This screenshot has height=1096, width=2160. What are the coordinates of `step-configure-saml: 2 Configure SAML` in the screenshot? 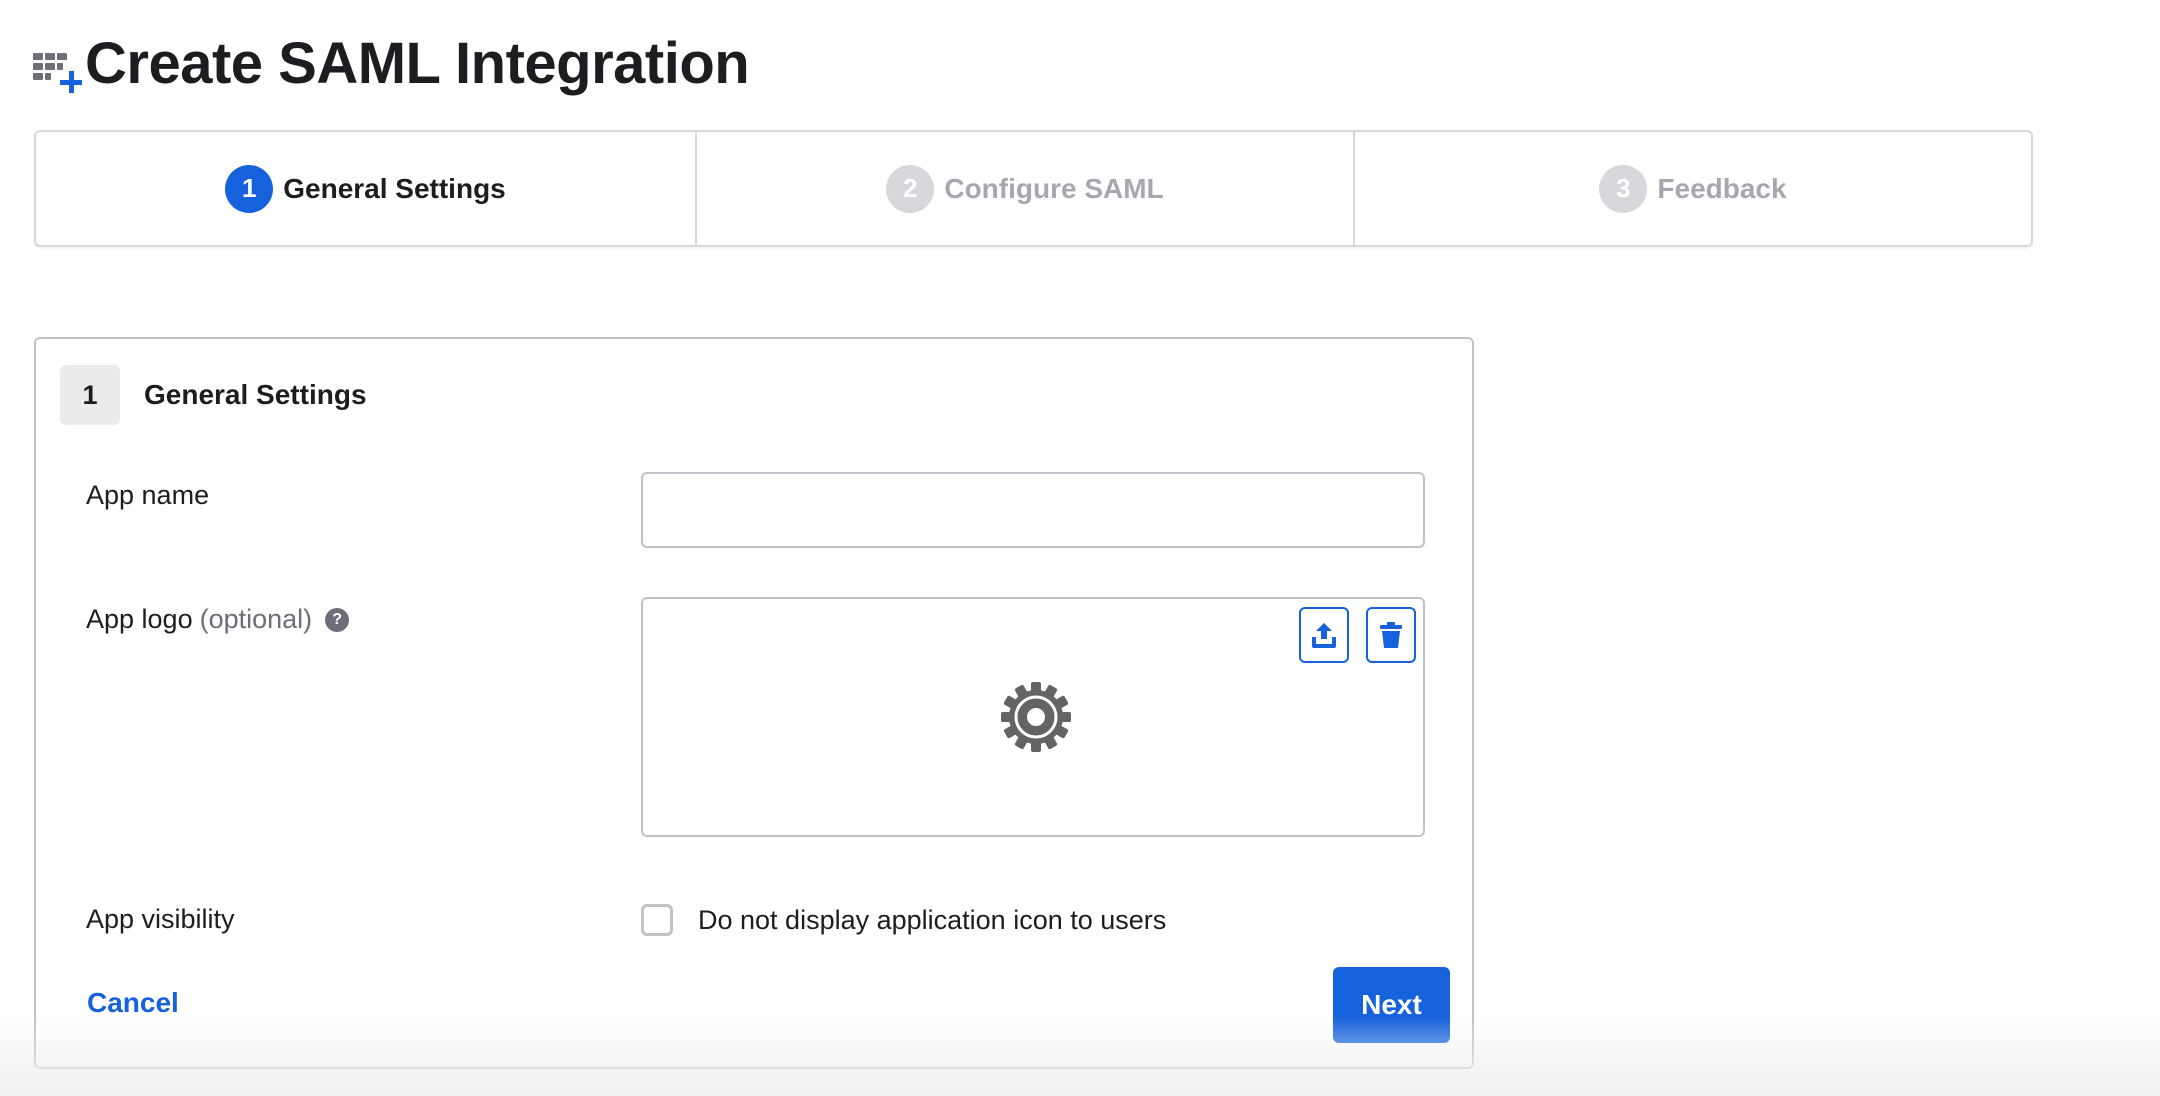 It's located at (1024, 188).